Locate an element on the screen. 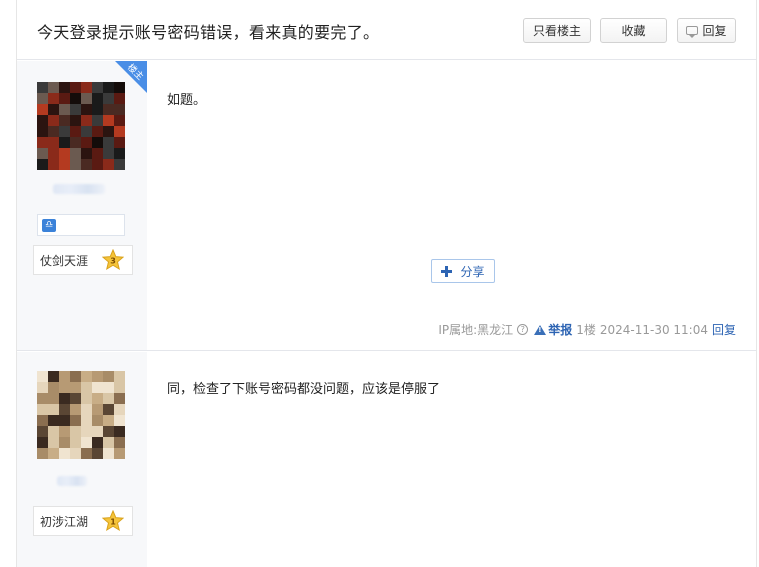  report-link: 举报 is located at coordinates (560, 329).